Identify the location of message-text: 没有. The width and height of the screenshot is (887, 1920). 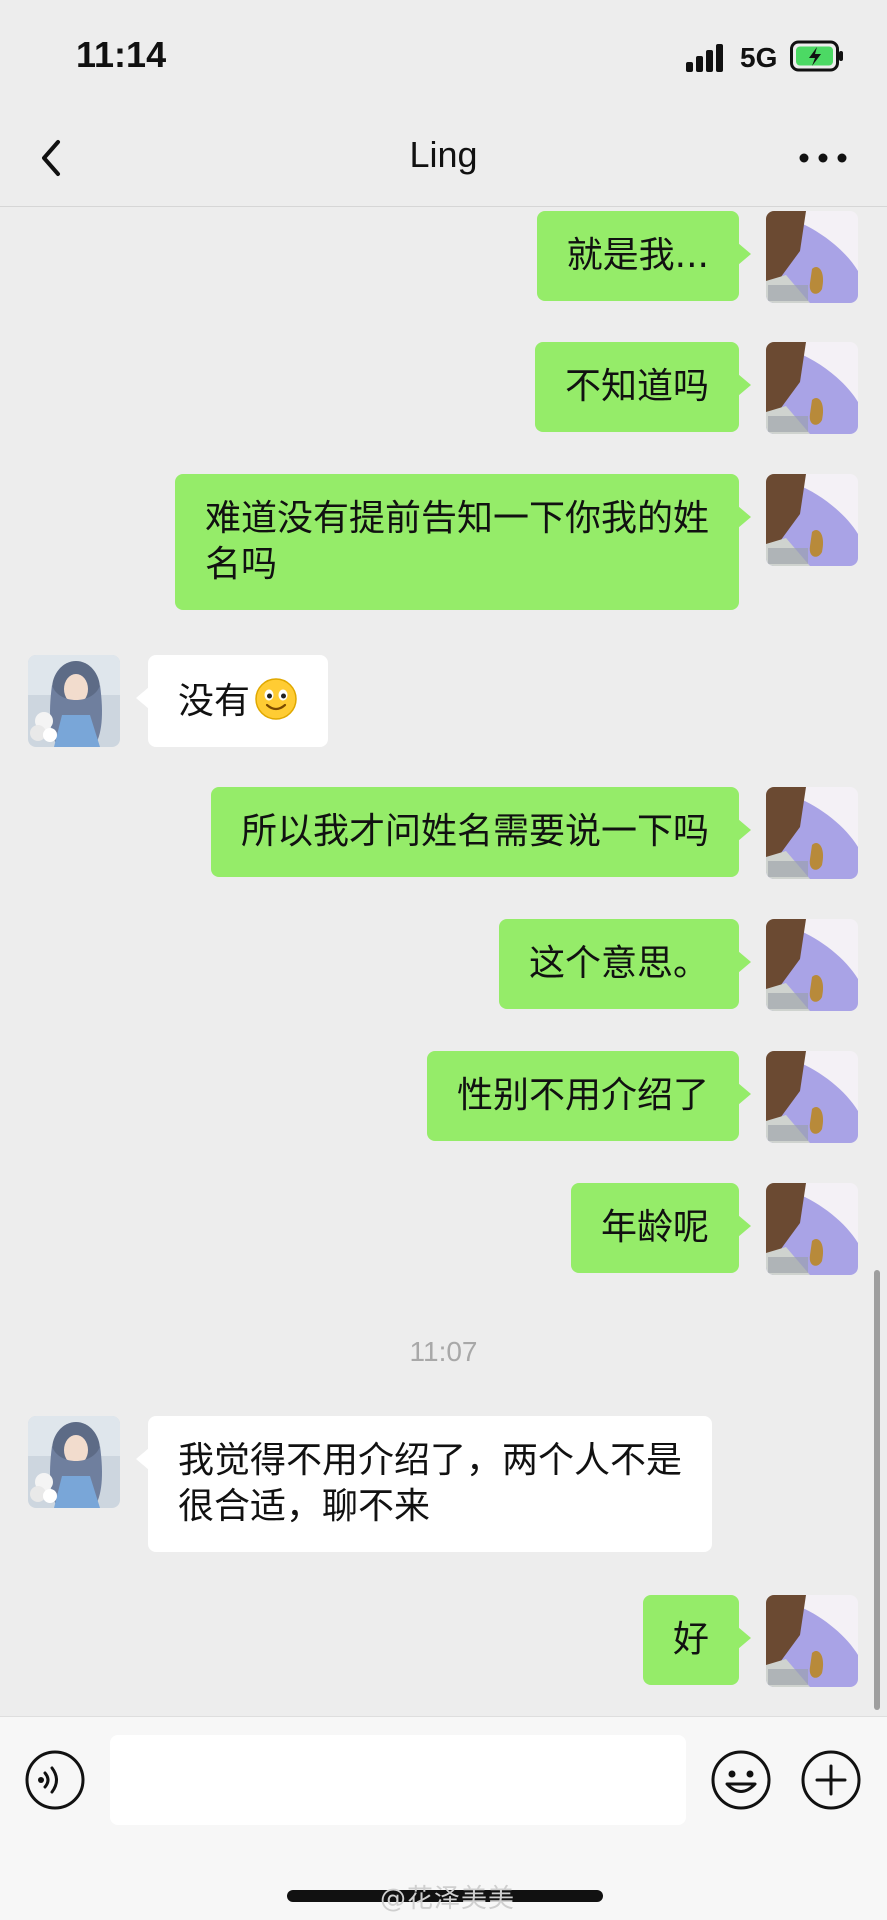
(214, 701).